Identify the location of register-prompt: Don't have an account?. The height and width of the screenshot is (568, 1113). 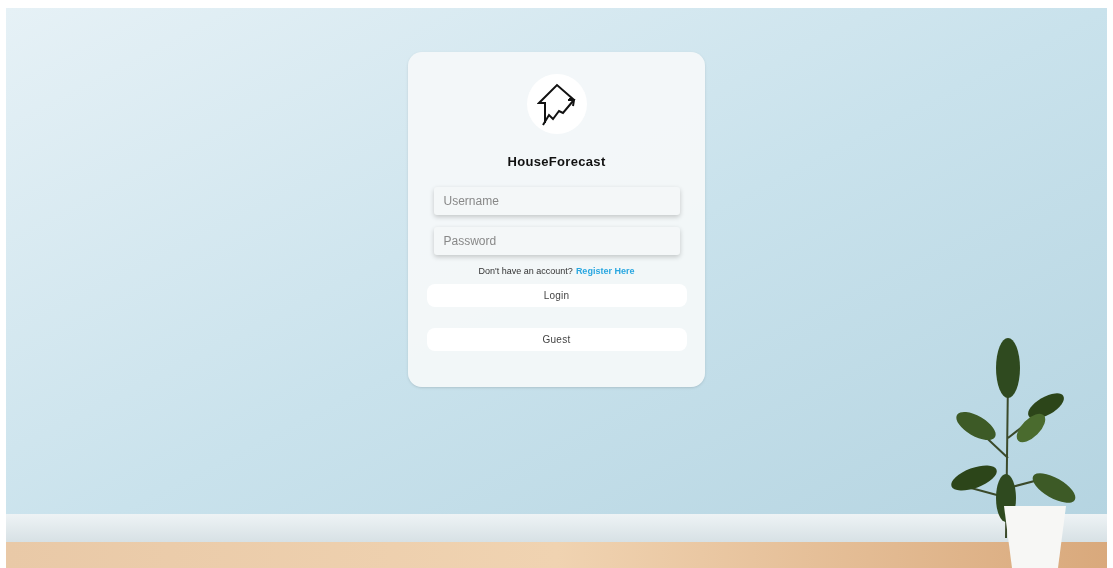
(525, 271).